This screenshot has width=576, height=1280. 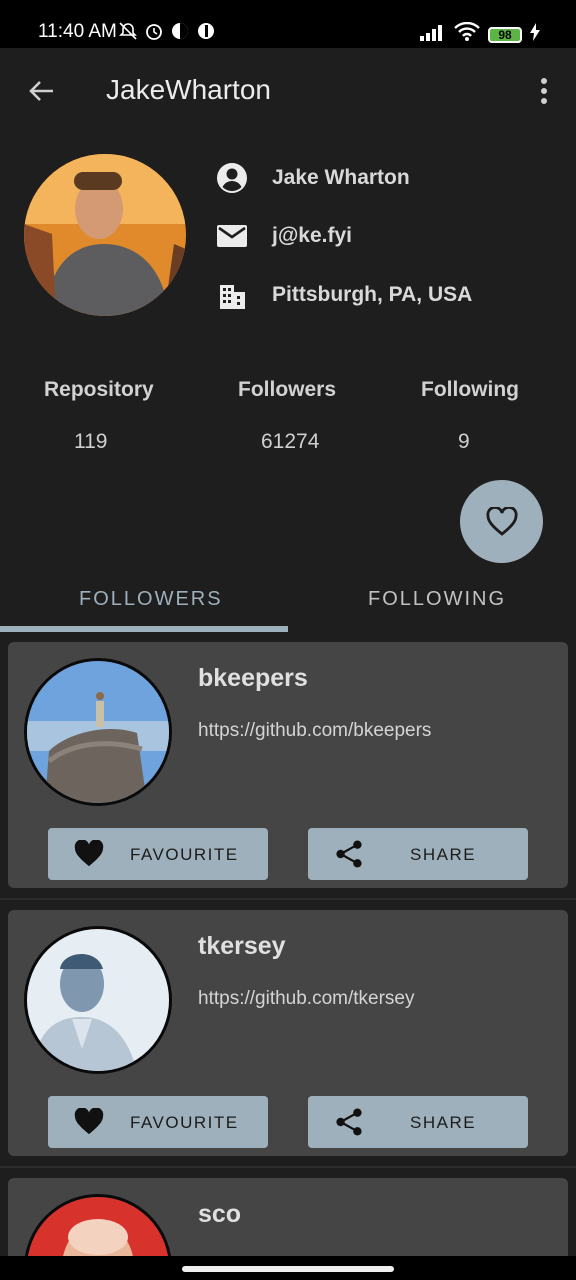 I want to click on user-url: https://github.com/bkeepers, so click(x=314, y=731).